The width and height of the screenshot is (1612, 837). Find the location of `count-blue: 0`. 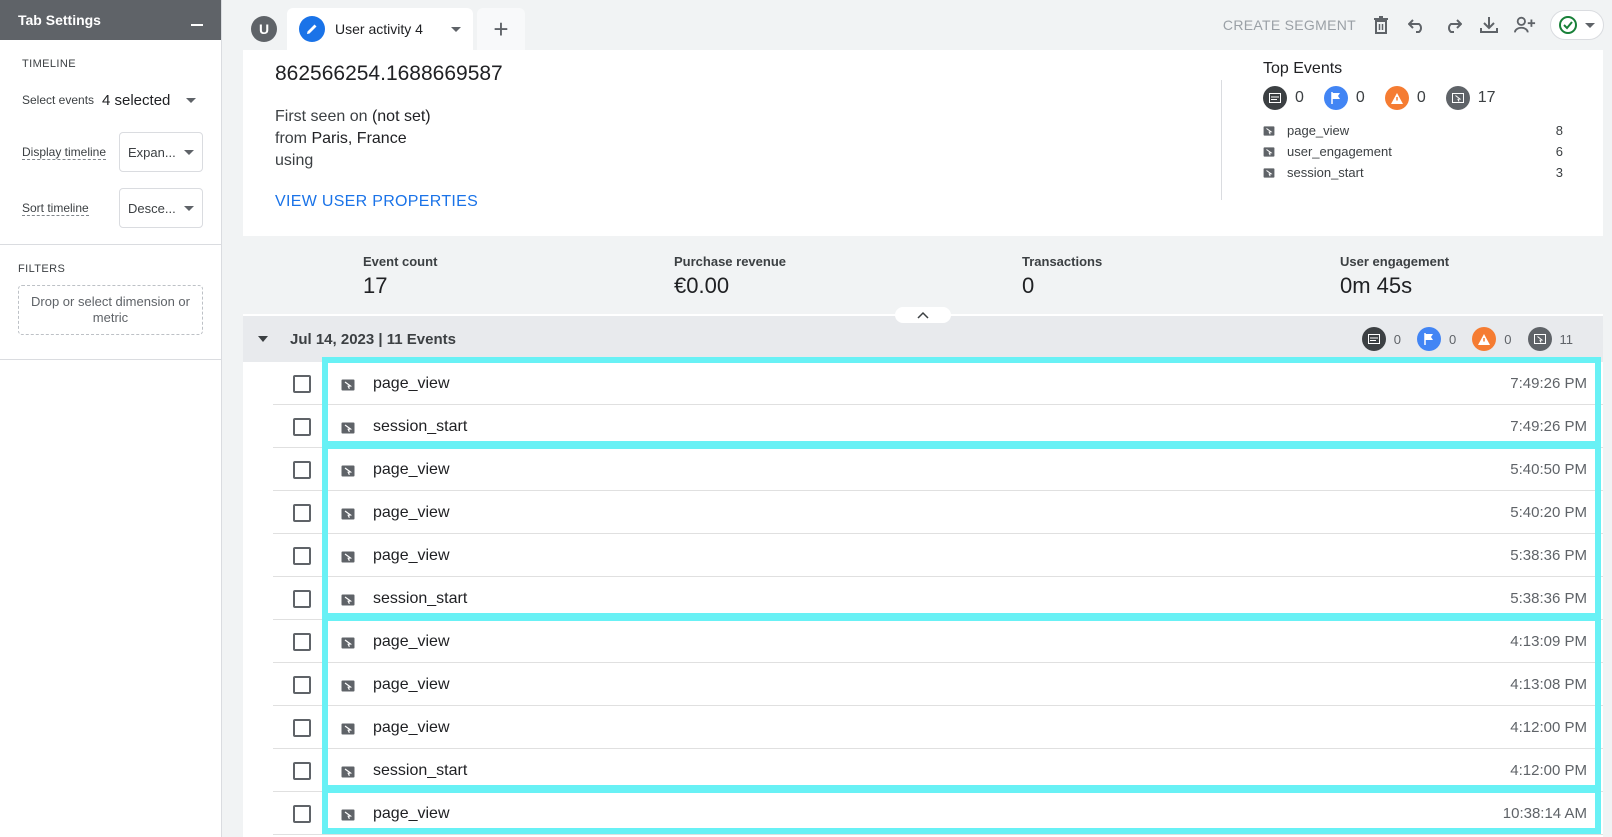

count-blue: 0 is located at coordinates (1453, 339).